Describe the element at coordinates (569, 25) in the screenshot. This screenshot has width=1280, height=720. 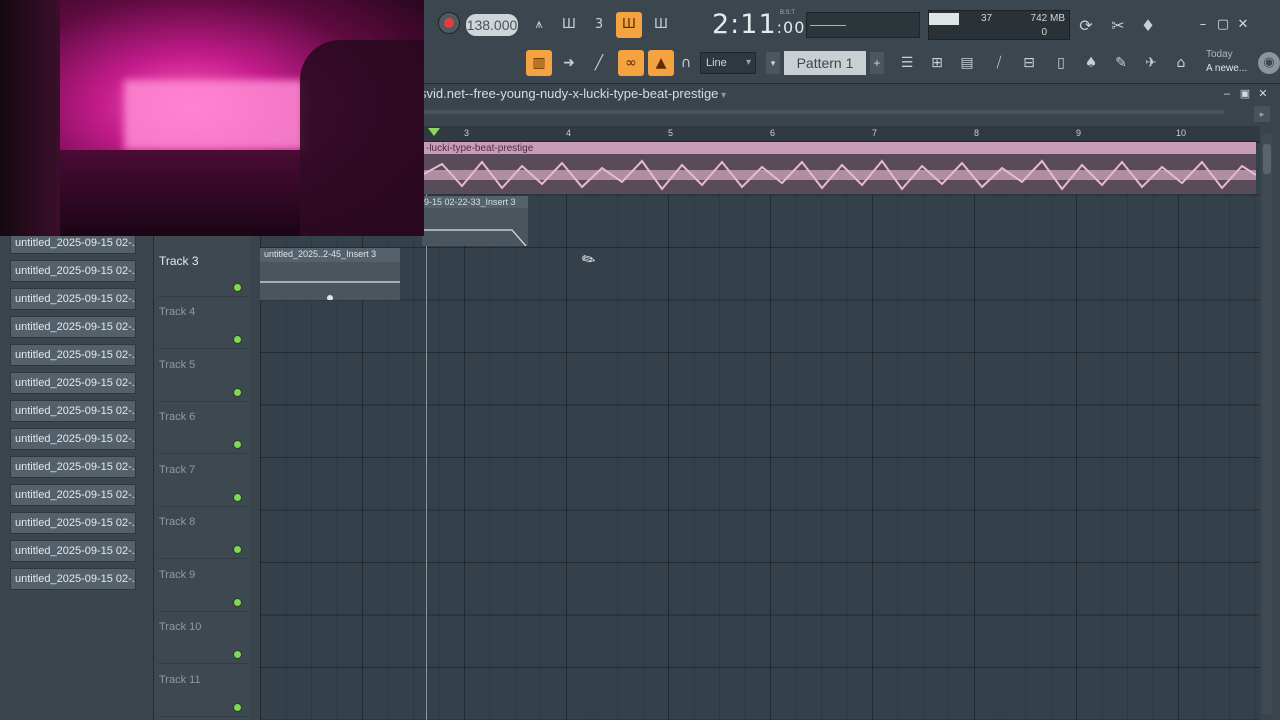
I see `wait-input-icon: Ш` at that location.